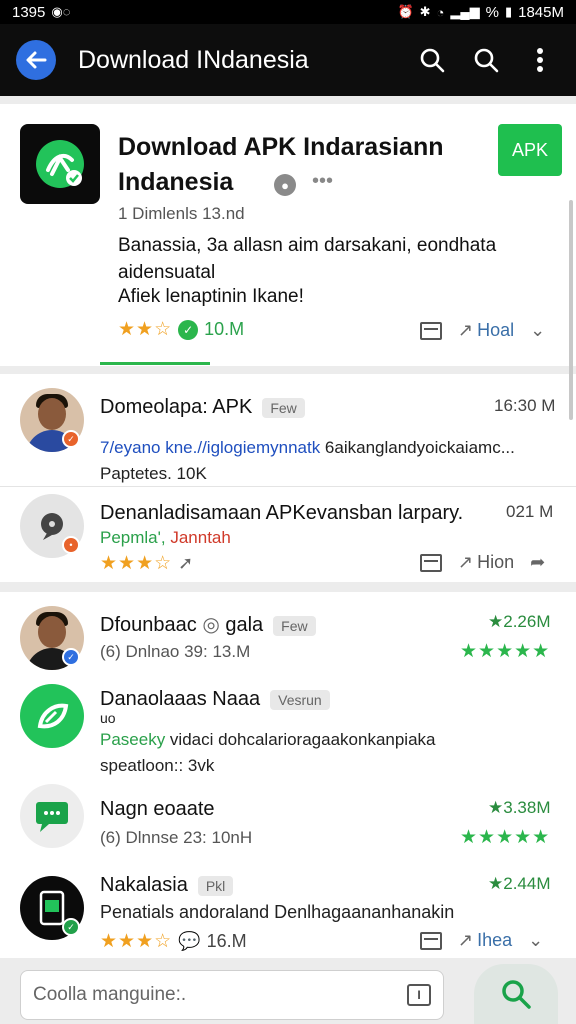 This screenshot has width=576, height=1024. I want to click on keyboard-icon: I, so click(419, 995).